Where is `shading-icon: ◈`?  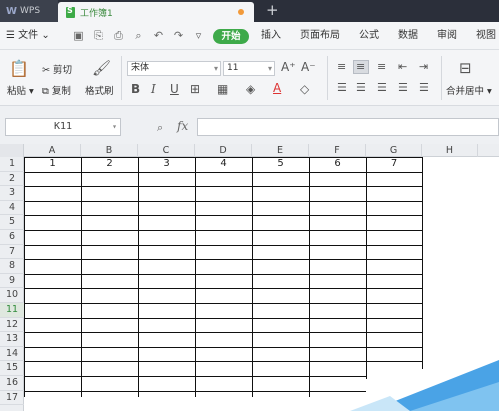
shading-icon: ◈ is located at coordinates (250, 89).